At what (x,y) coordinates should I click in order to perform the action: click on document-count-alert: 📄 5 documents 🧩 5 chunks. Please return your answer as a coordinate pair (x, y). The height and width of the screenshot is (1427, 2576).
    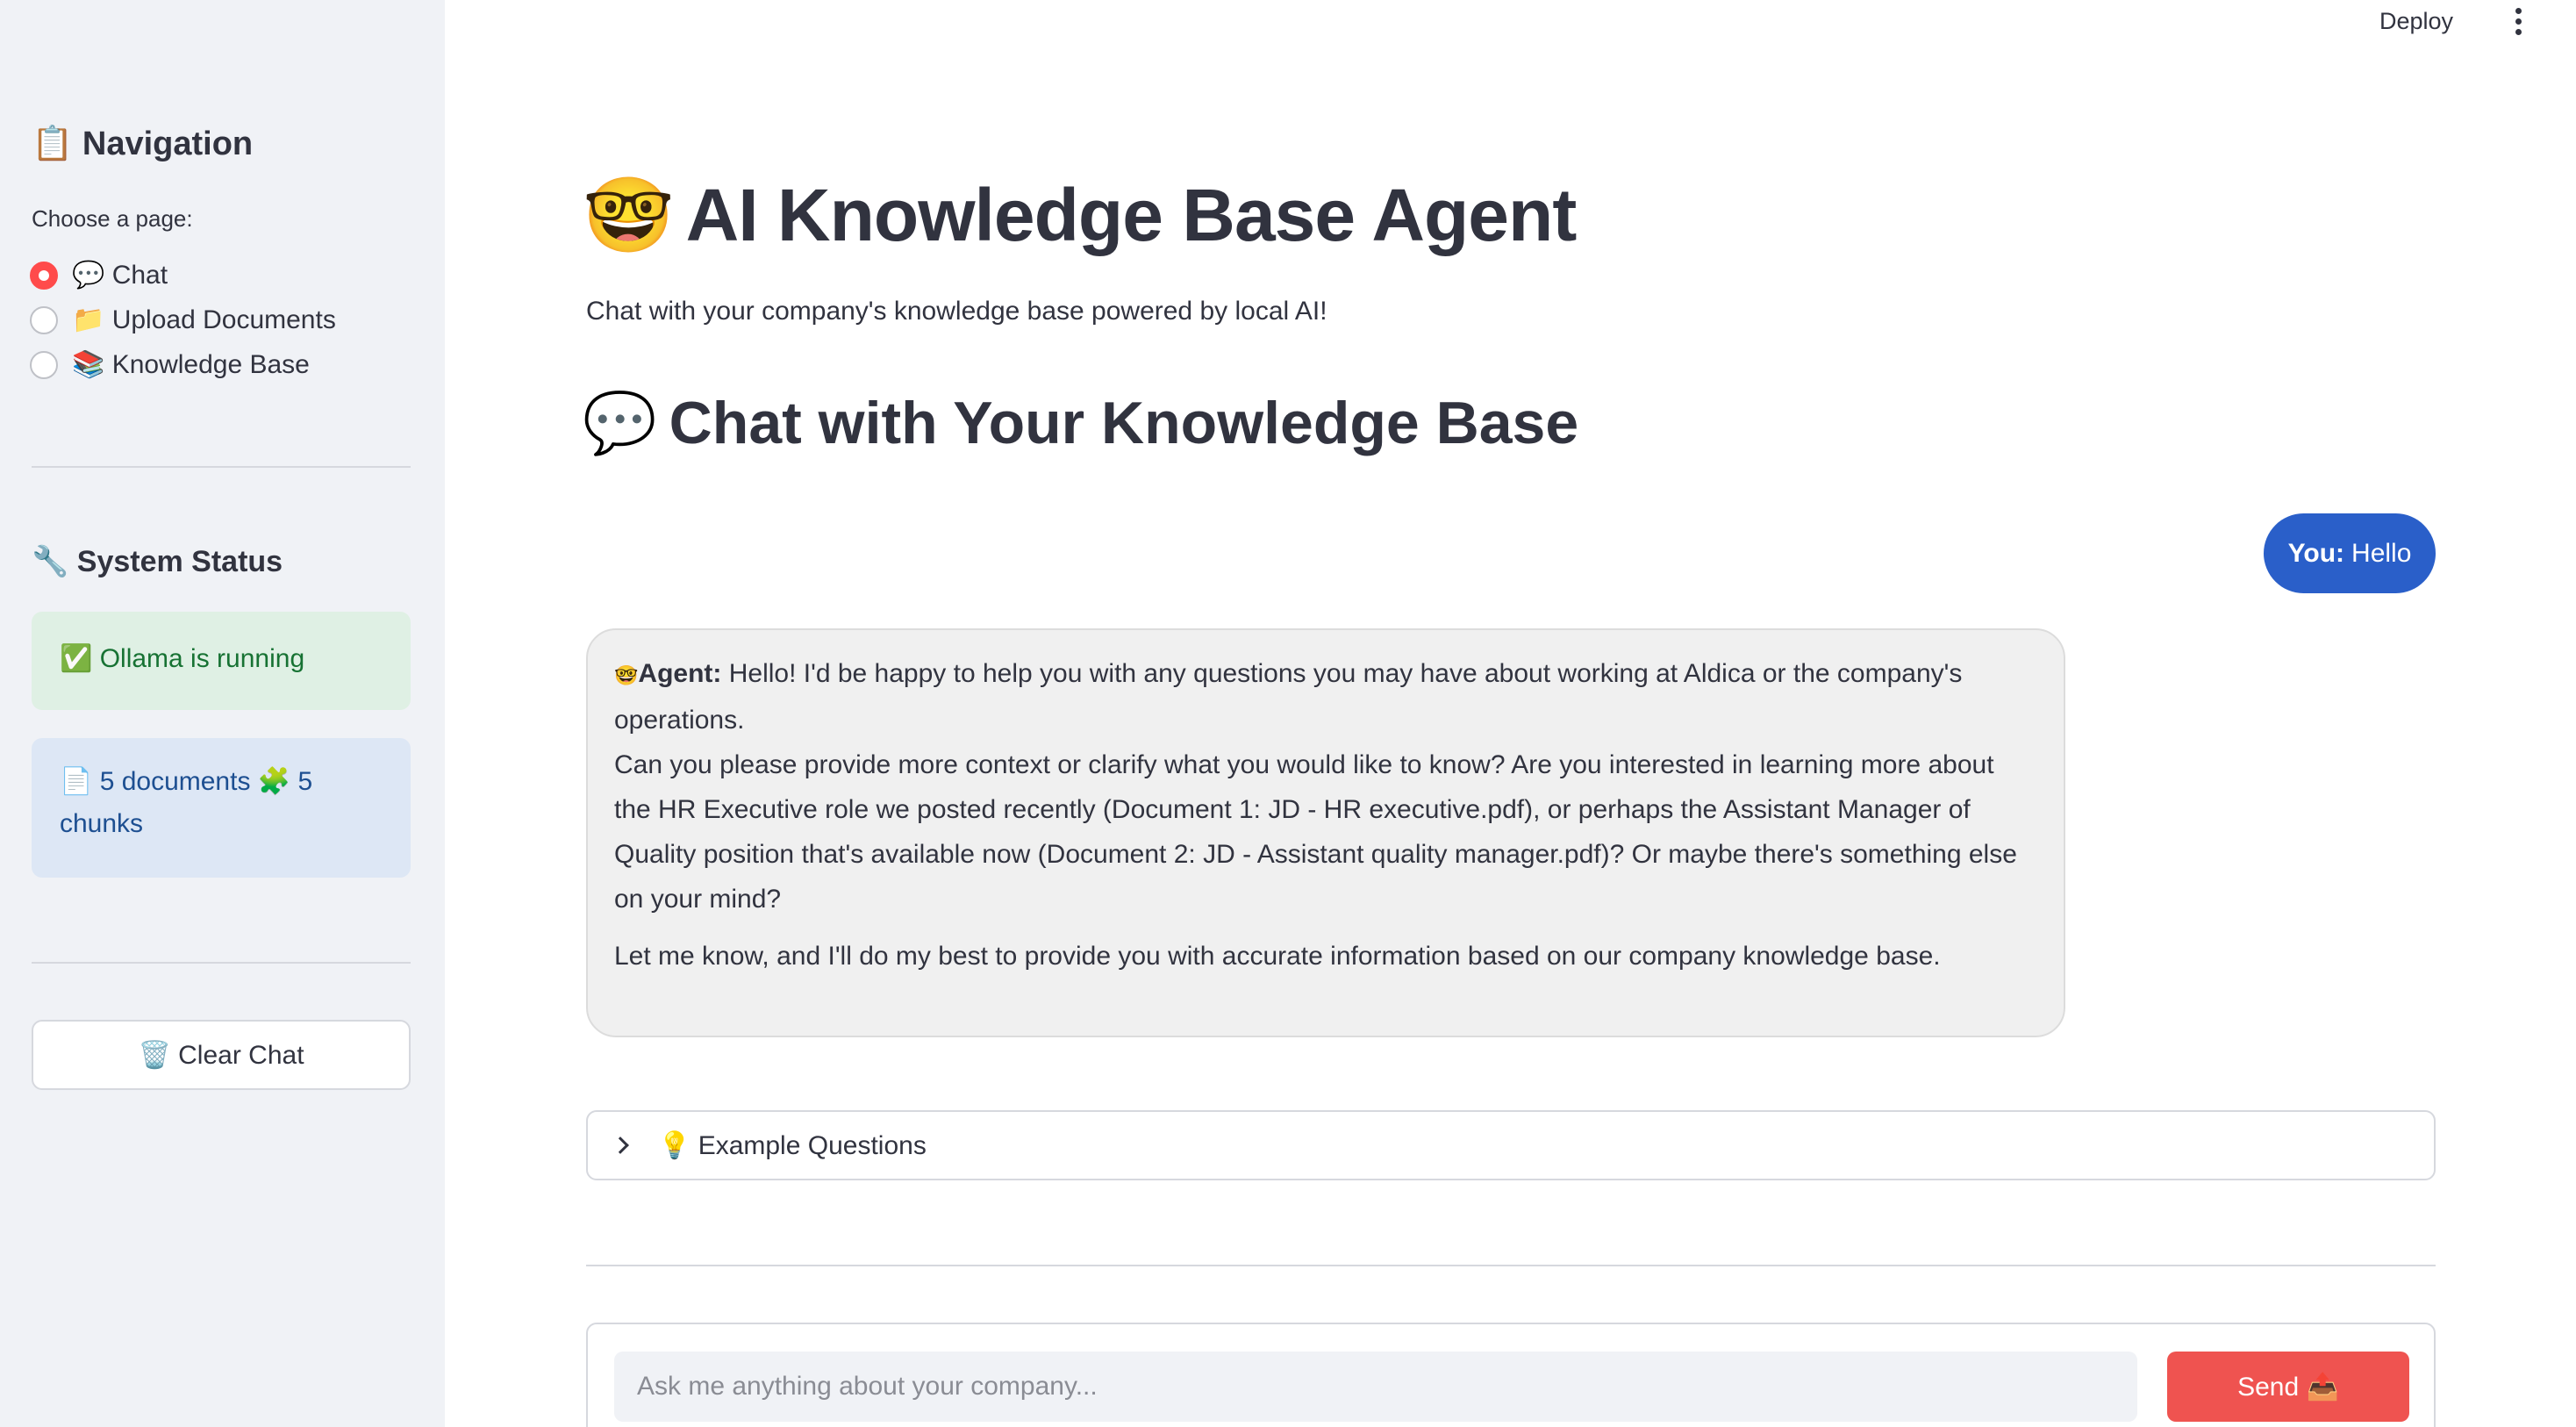
    Looking at the image, I should click on (221, 808).